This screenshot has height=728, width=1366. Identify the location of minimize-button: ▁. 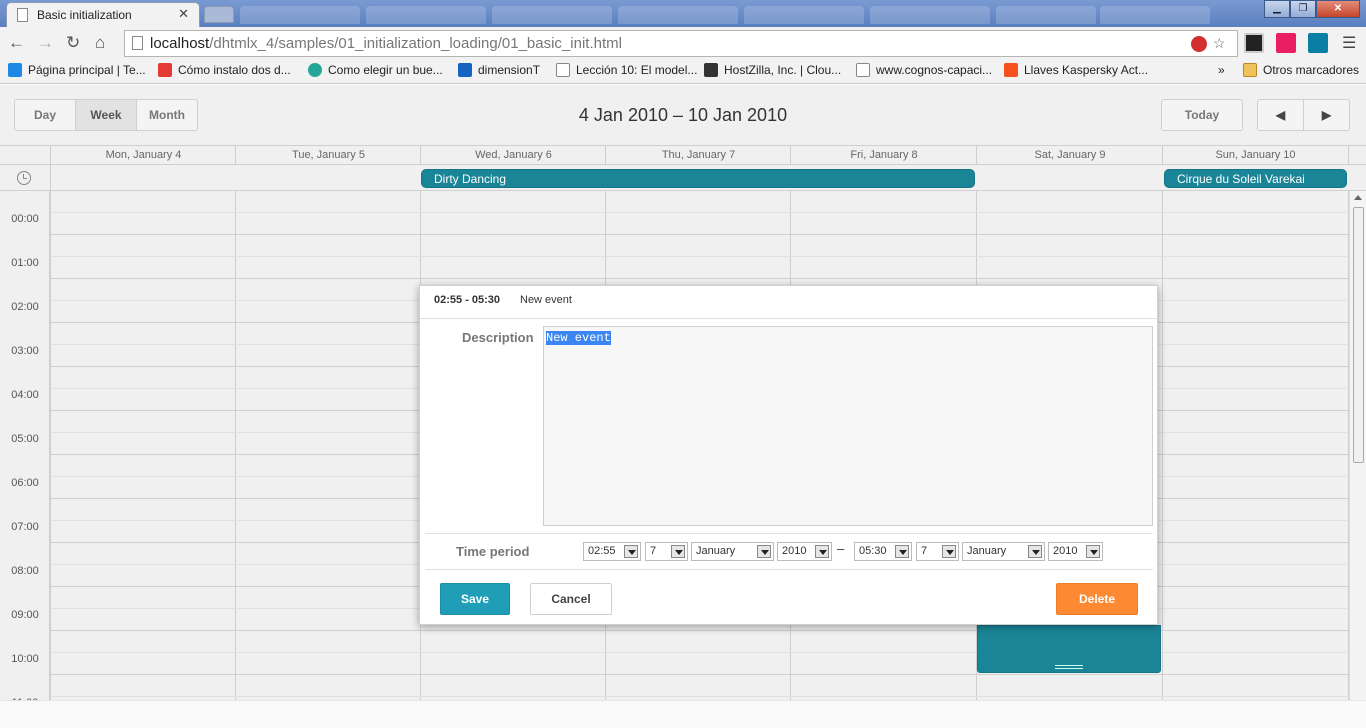
(1277, 9).